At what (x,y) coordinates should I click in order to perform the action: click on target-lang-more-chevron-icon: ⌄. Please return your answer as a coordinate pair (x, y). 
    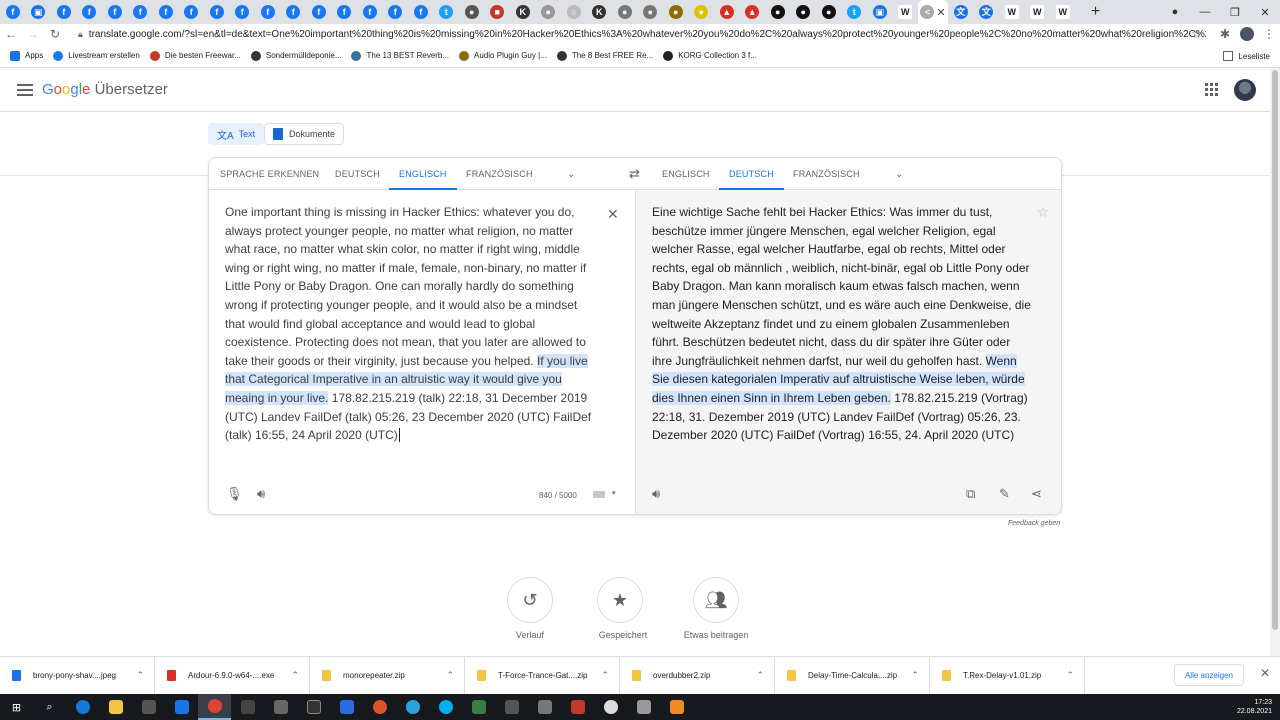
    Looking at the image, I should click on (899, 174).